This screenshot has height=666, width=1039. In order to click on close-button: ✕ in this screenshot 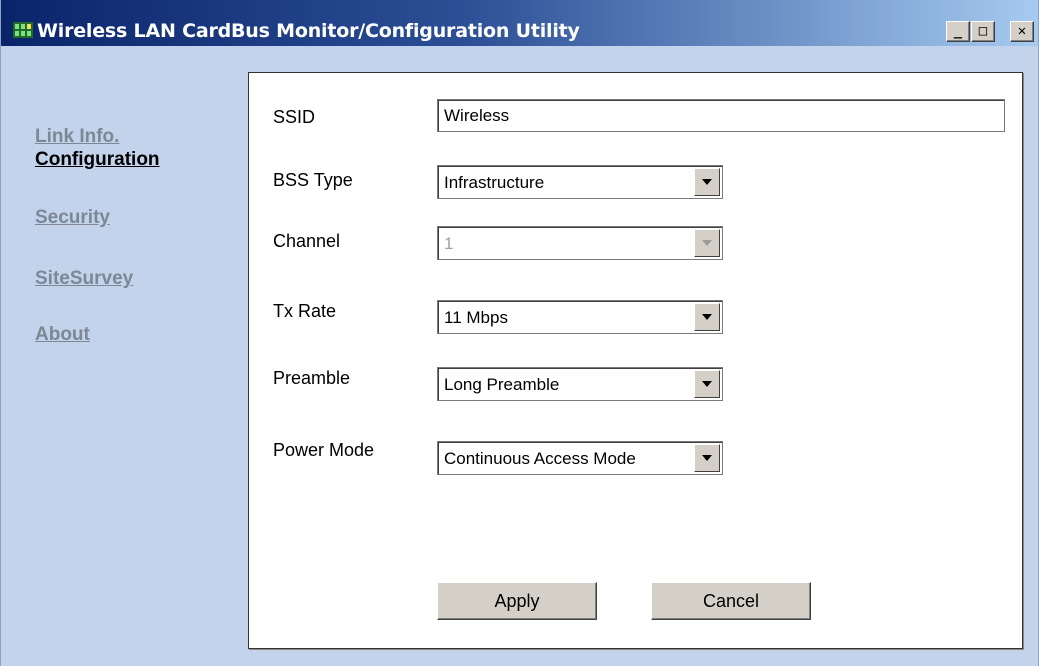, I will do `click(1022, 31)`.